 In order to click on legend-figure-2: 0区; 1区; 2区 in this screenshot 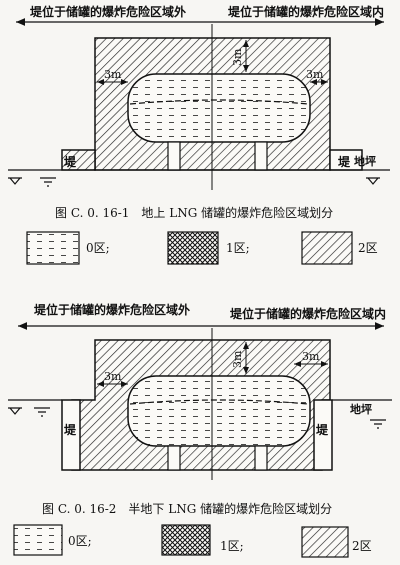, I will do `click(192, 541)`.